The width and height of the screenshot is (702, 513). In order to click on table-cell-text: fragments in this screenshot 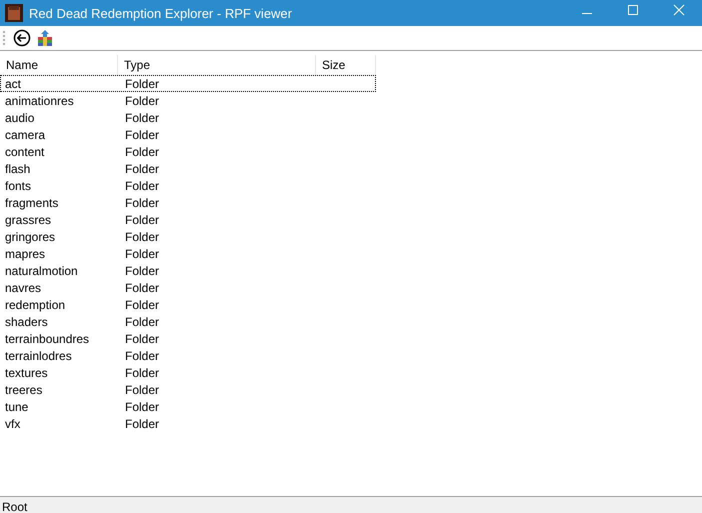, I will do `click(32, 203)`.